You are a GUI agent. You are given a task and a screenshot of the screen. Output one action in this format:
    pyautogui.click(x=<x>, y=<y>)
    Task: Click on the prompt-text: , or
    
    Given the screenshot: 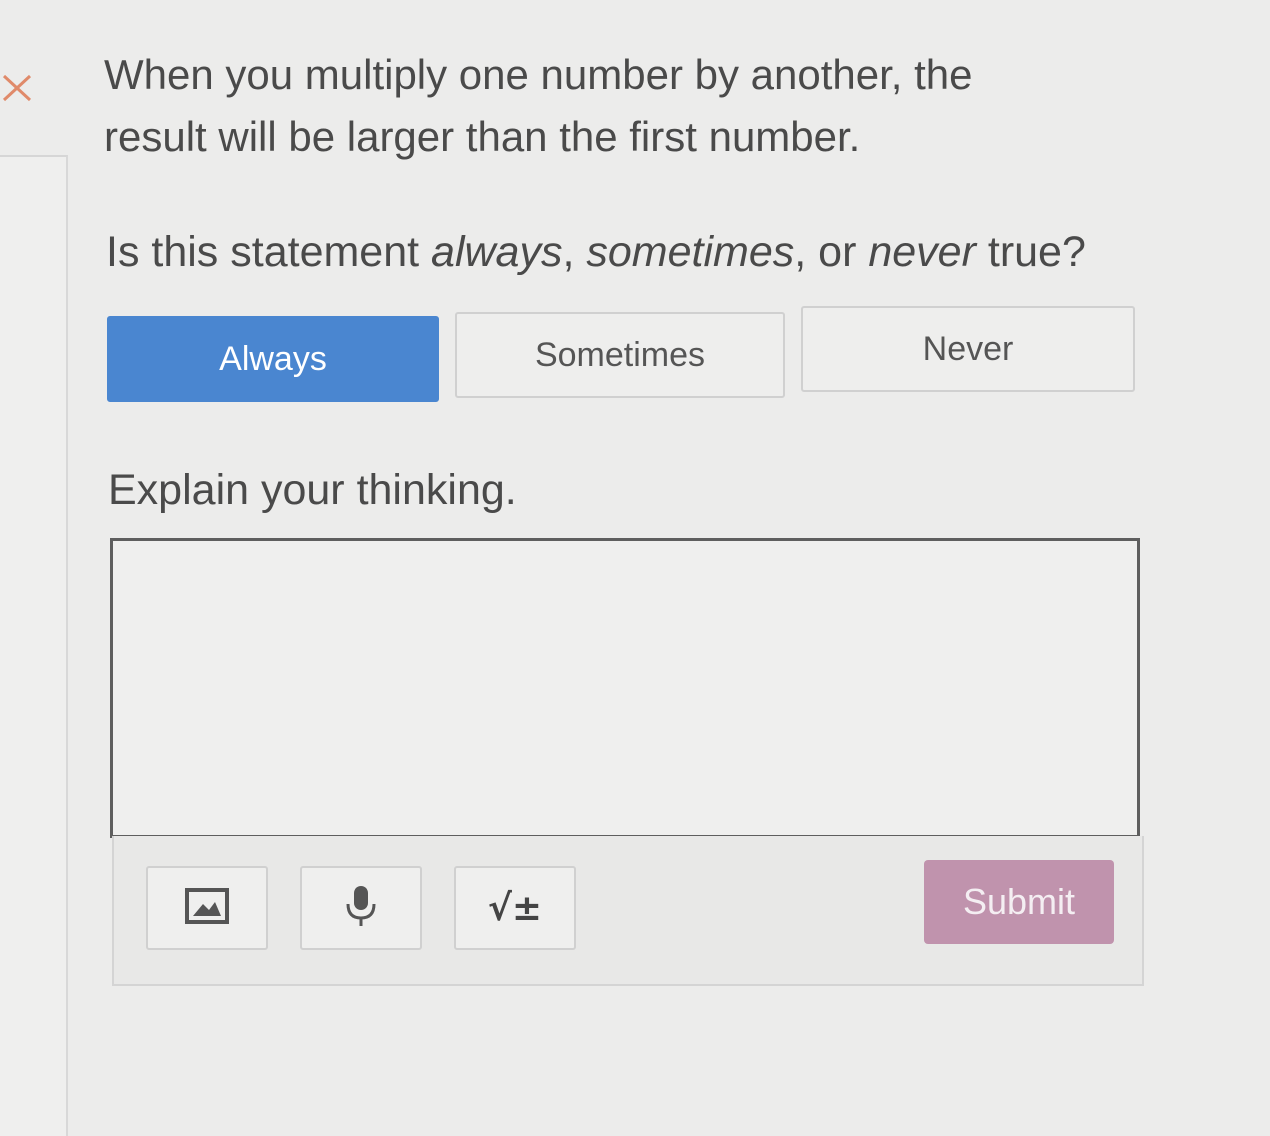 What is the action you would take?
    pyautogui.click(x=831, y=252)
    